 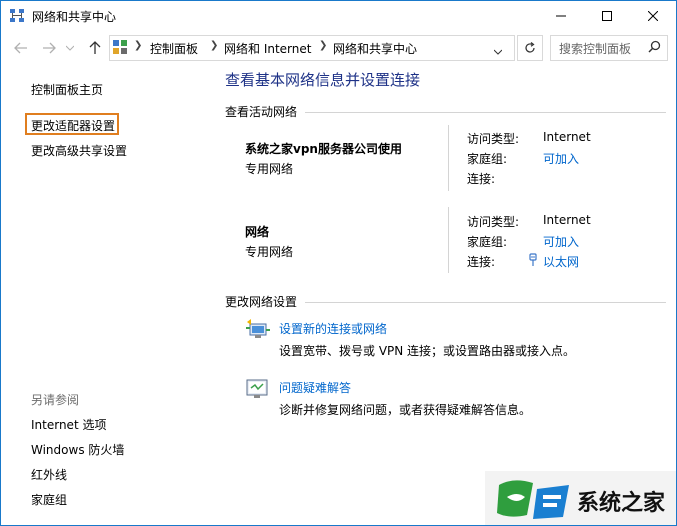 I want to click on breadcrumb-network-internet: 网络和 Internet, so click(x=267, y=48).